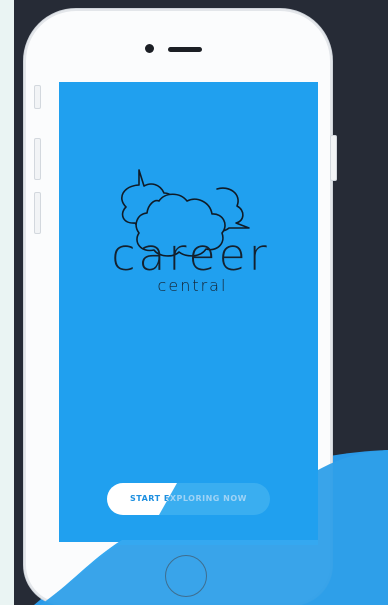 Image resolution: width=388 pixels, height=605 pixels. What do you see at coordinates (192, 285) in the screenshot?
I see `brand-subtitle: central` at bounding box center [192, 285].